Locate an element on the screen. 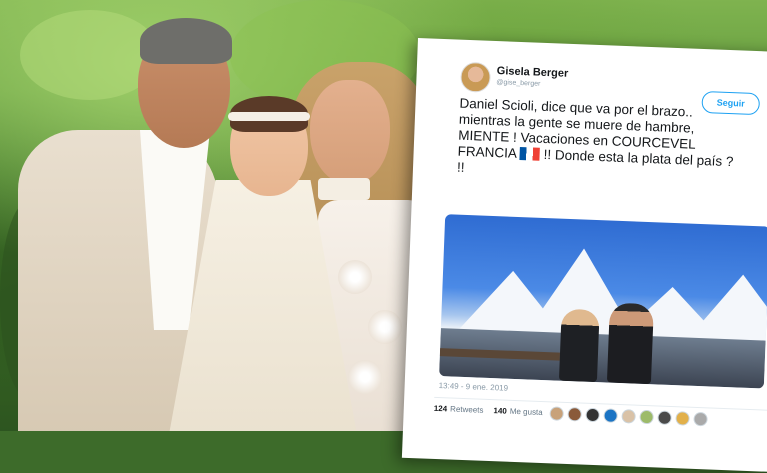  tweet-stats: 124 Retweets 140 Me gusta is located at coordinates (488, 410).